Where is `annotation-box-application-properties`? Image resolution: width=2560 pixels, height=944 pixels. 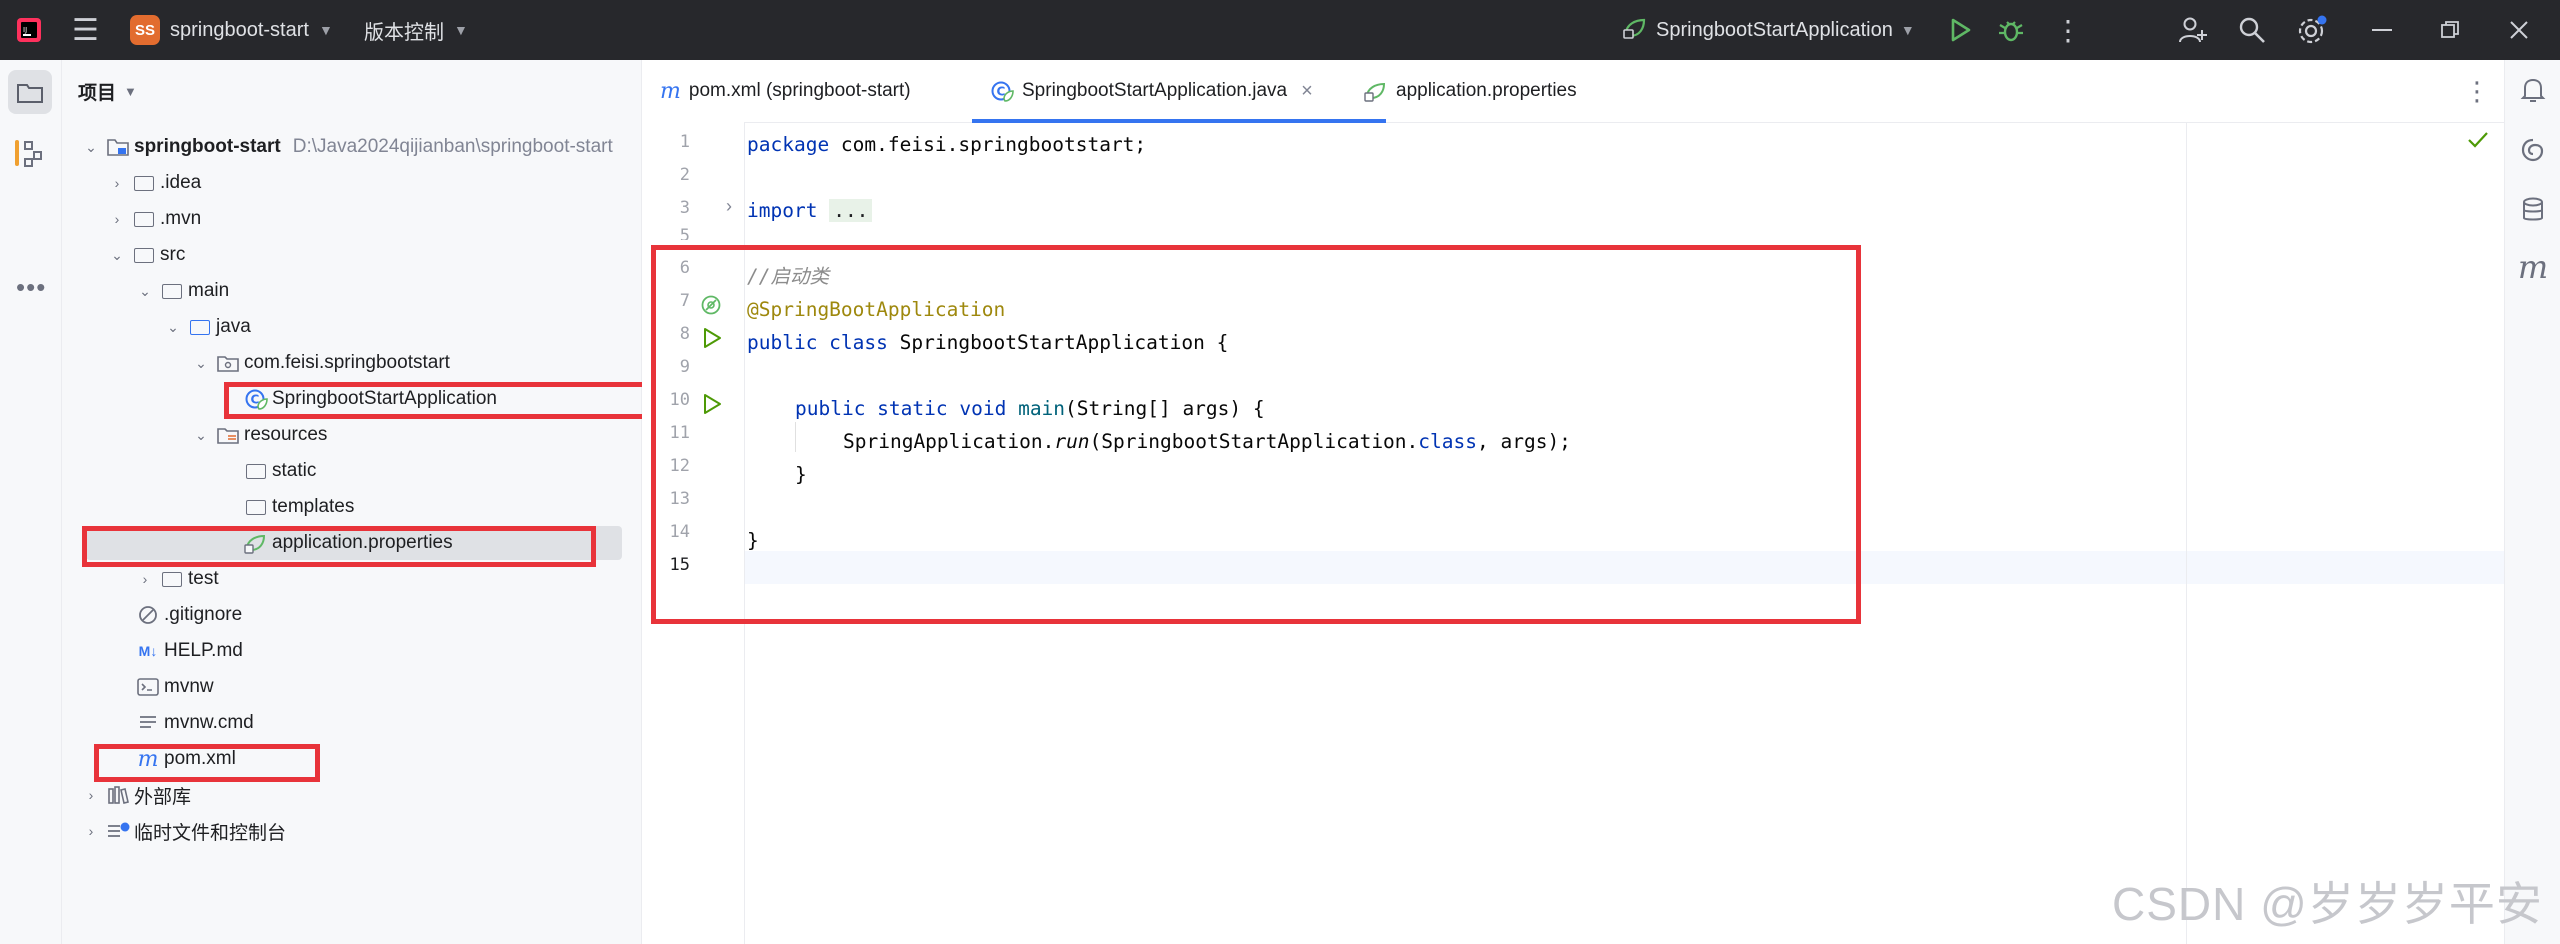
annotation-box-application-properties is located at coordinates (339, 546).